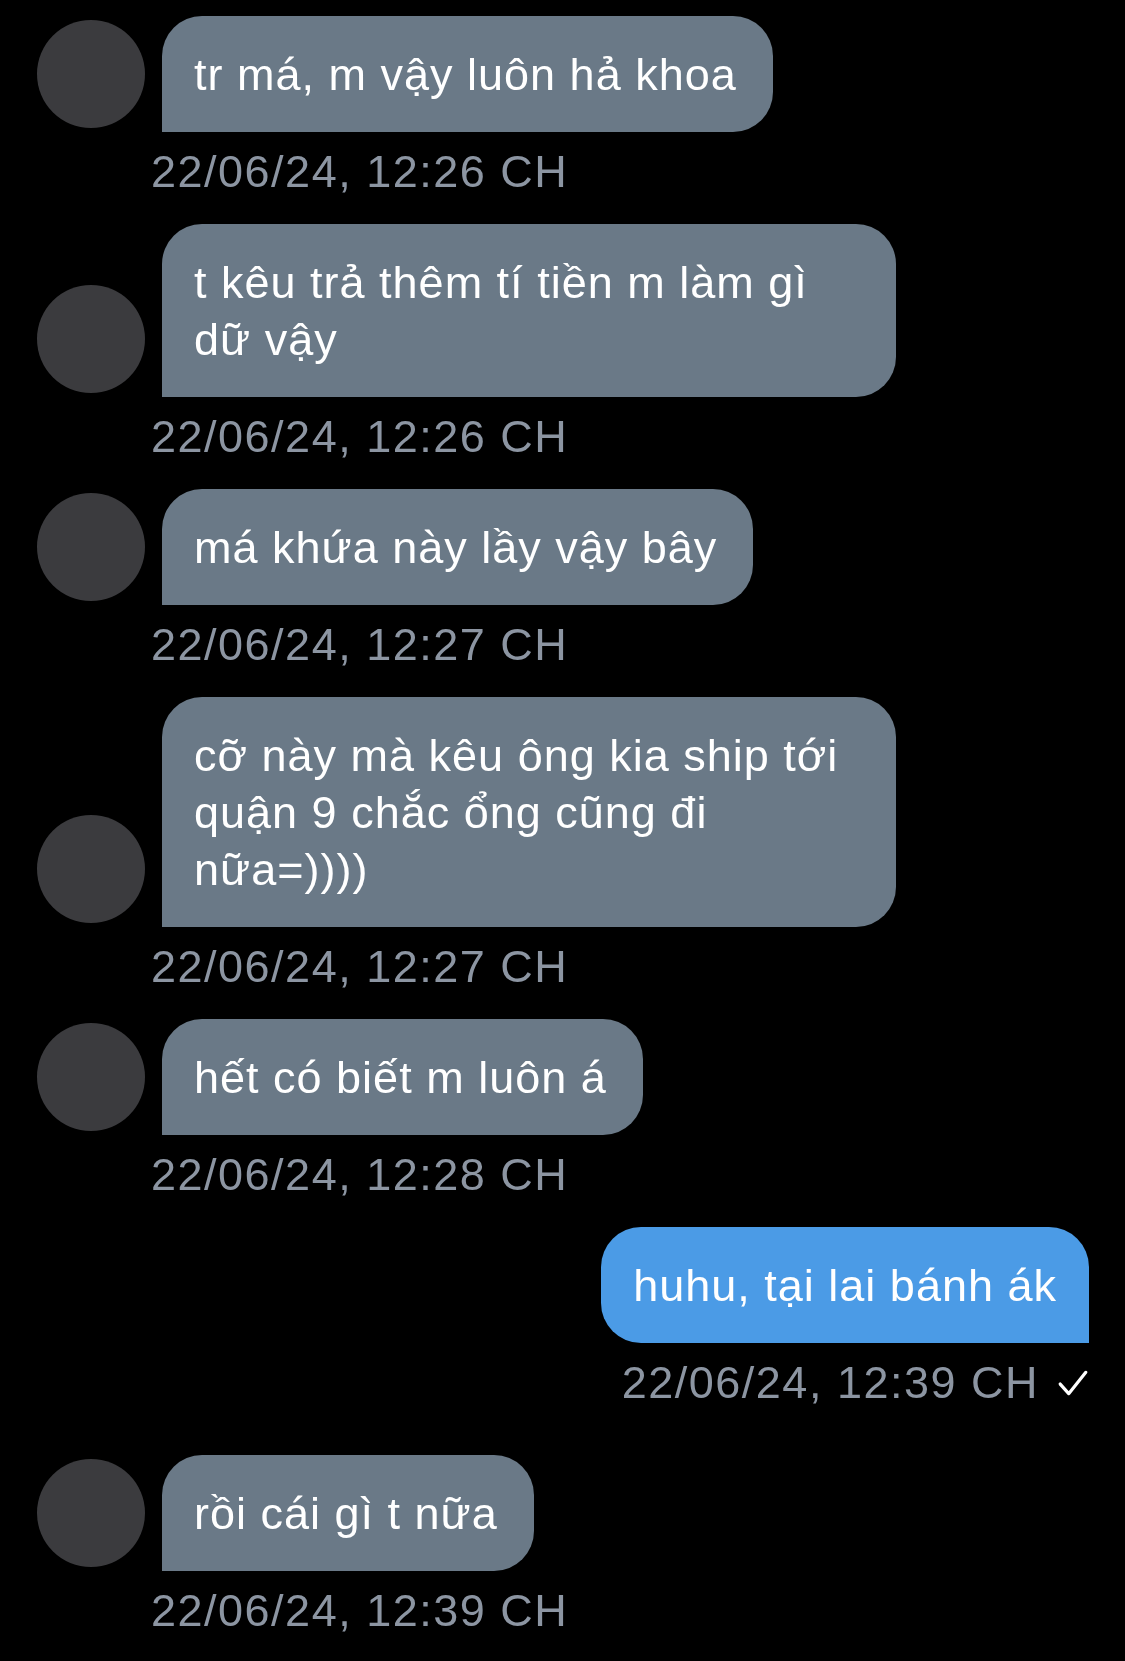 This screenshot has width=1125, height=1661. Describe the element at coordinates (456, 548) in the screenshot. I see `message-text: má khứa này lầy vậy bây` at that location.